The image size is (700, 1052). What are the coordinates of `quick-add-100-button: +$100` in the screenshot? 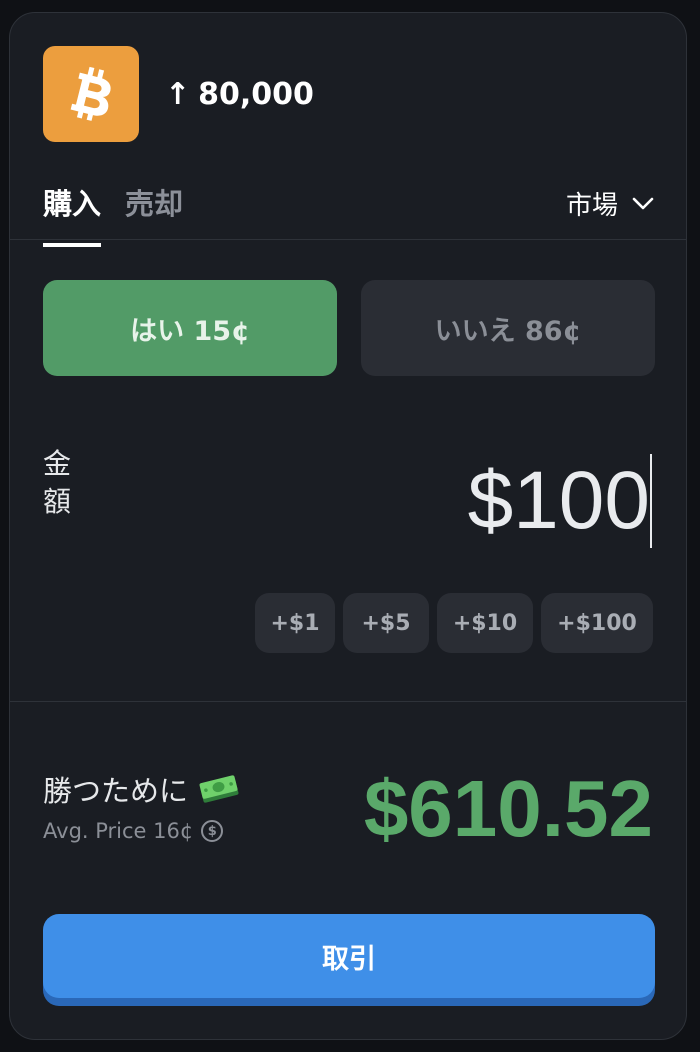 It's located at (597, 623).